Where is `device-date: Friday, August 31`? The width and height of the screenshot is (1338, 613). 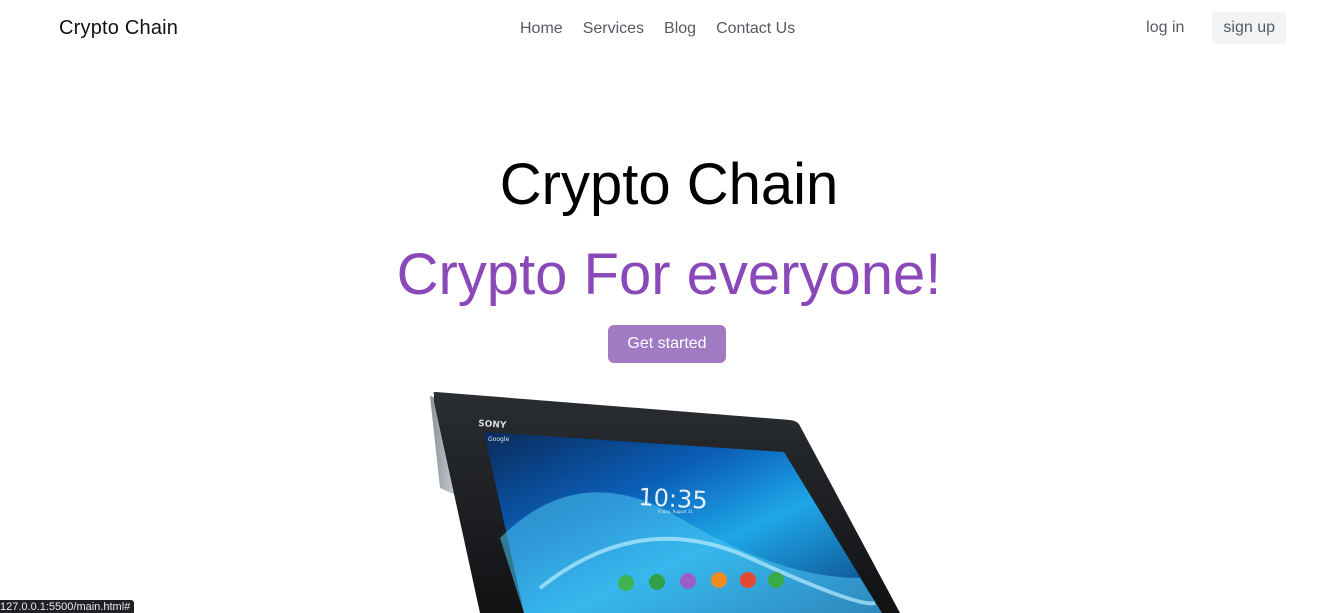
device-date: Friday, August 31 is located at coordinates (675, 511).